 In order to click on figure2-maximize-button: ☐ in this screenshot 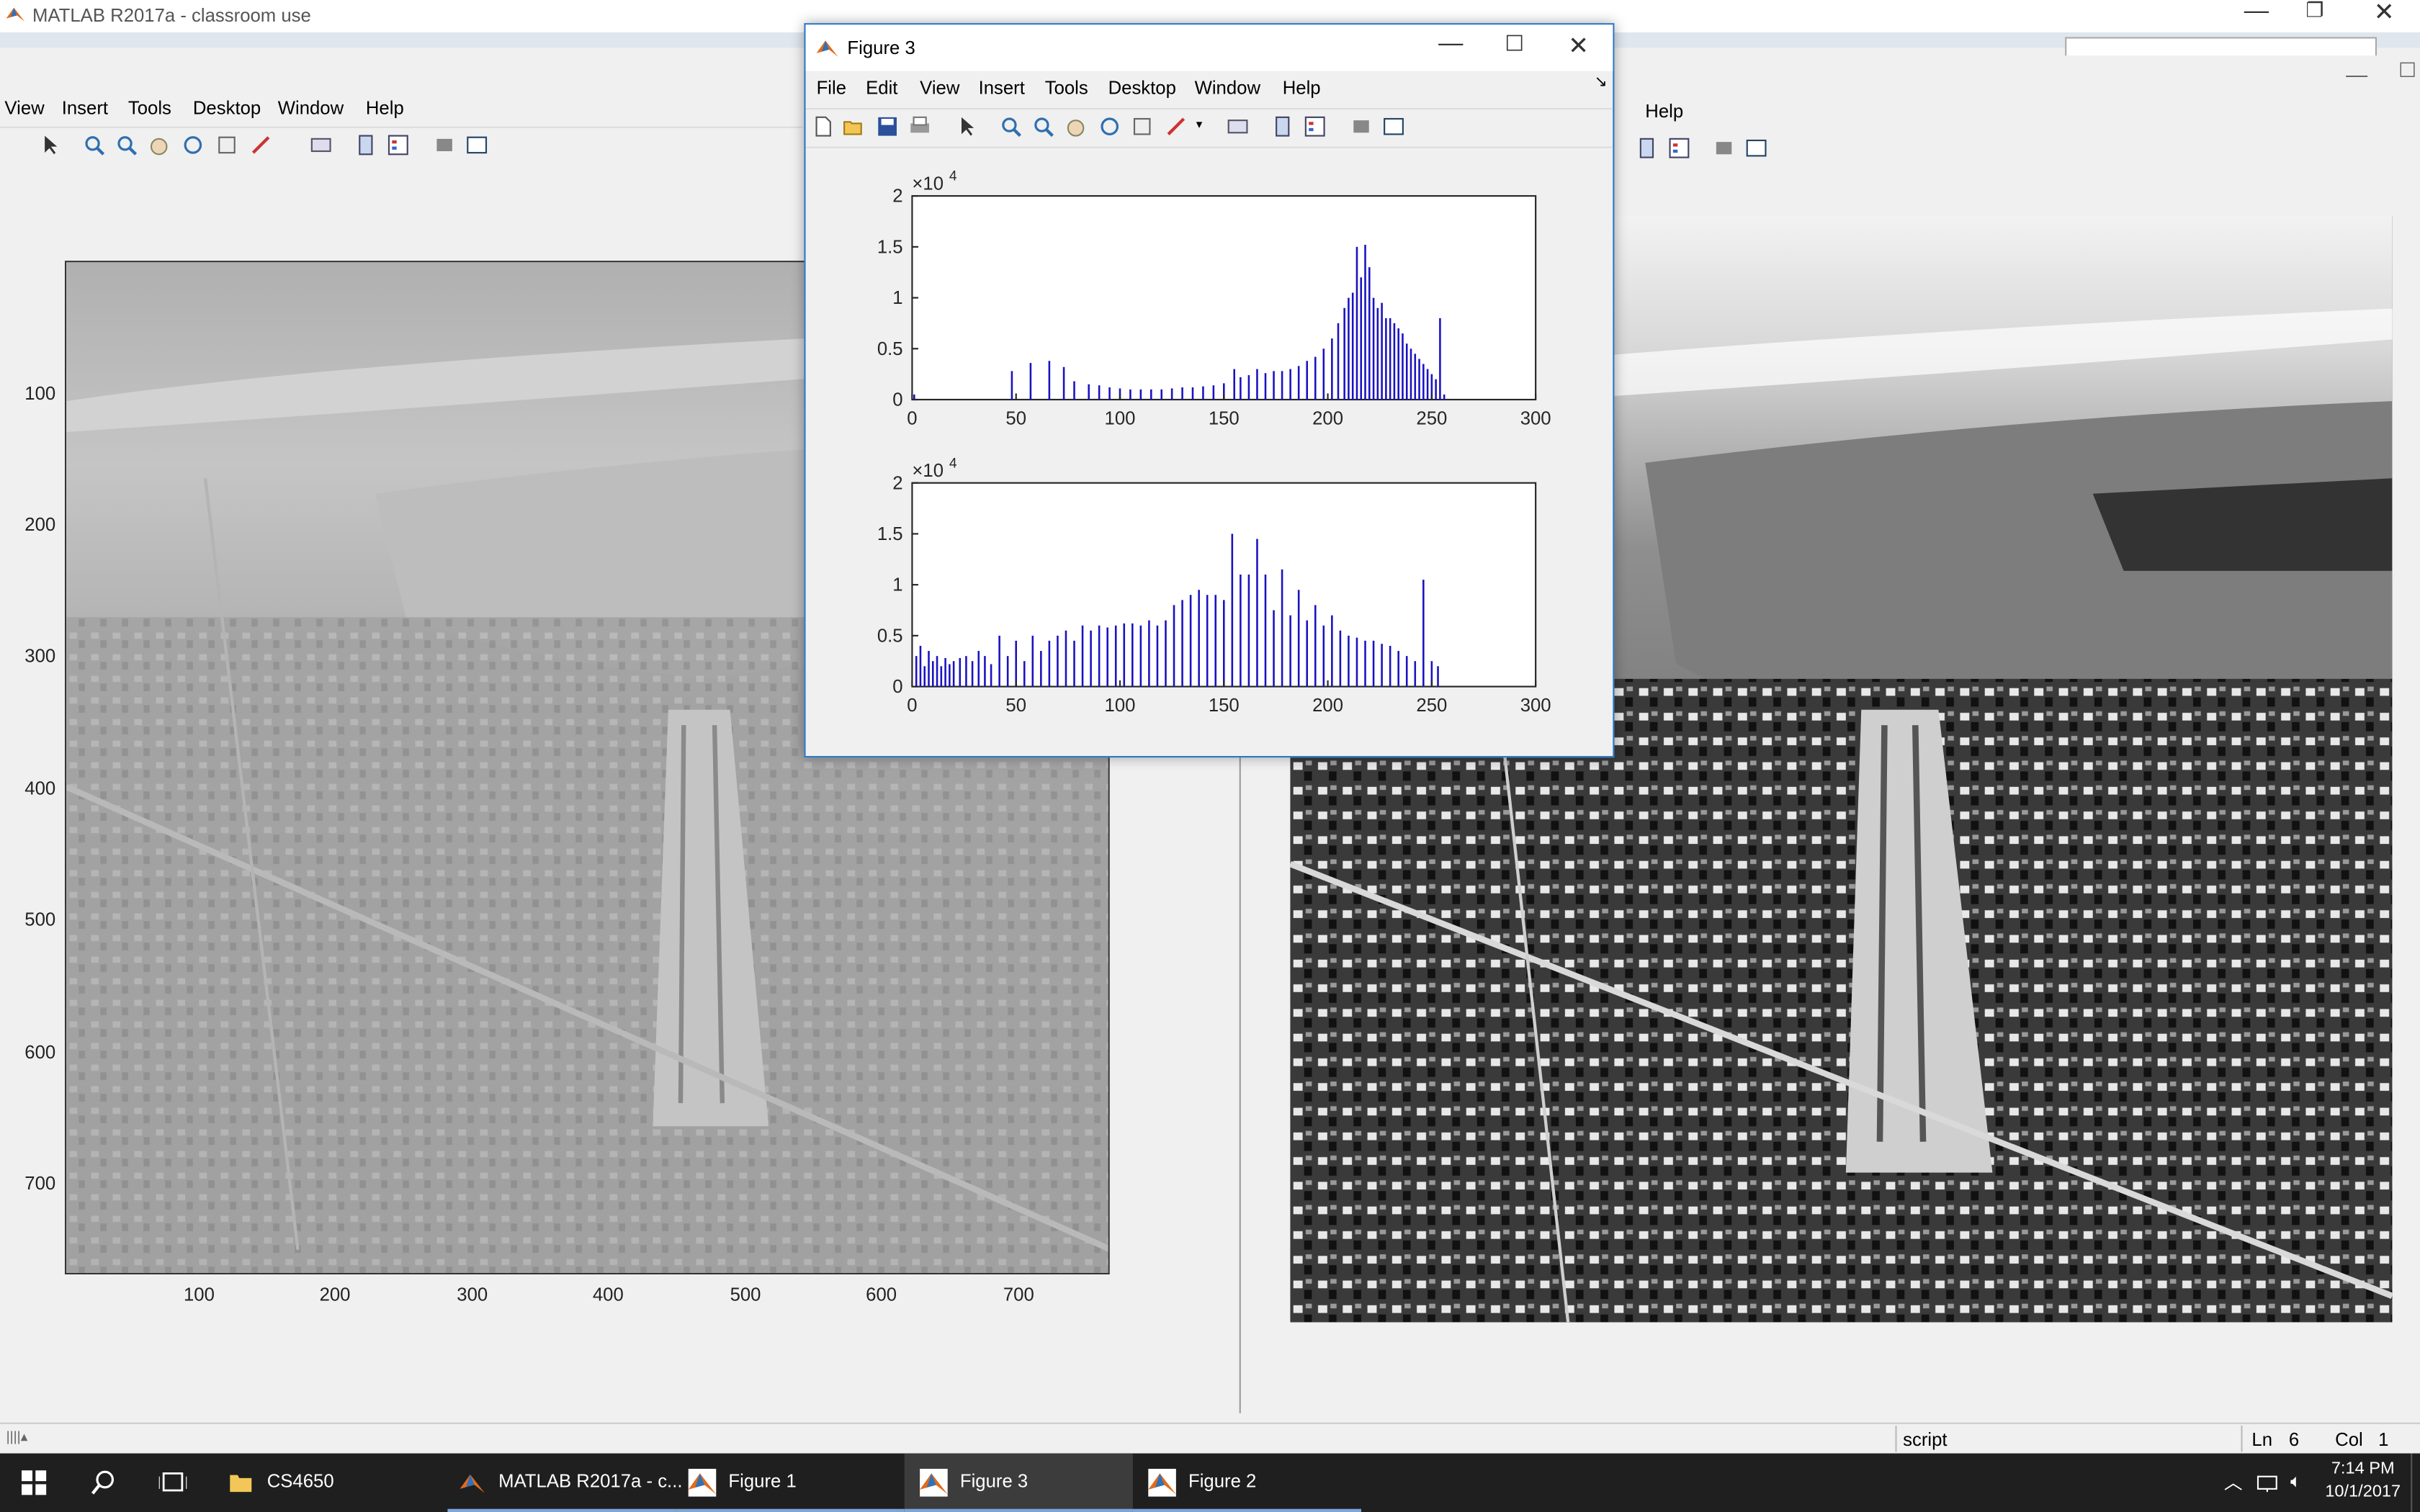, I will do `click(2407, 70)`.